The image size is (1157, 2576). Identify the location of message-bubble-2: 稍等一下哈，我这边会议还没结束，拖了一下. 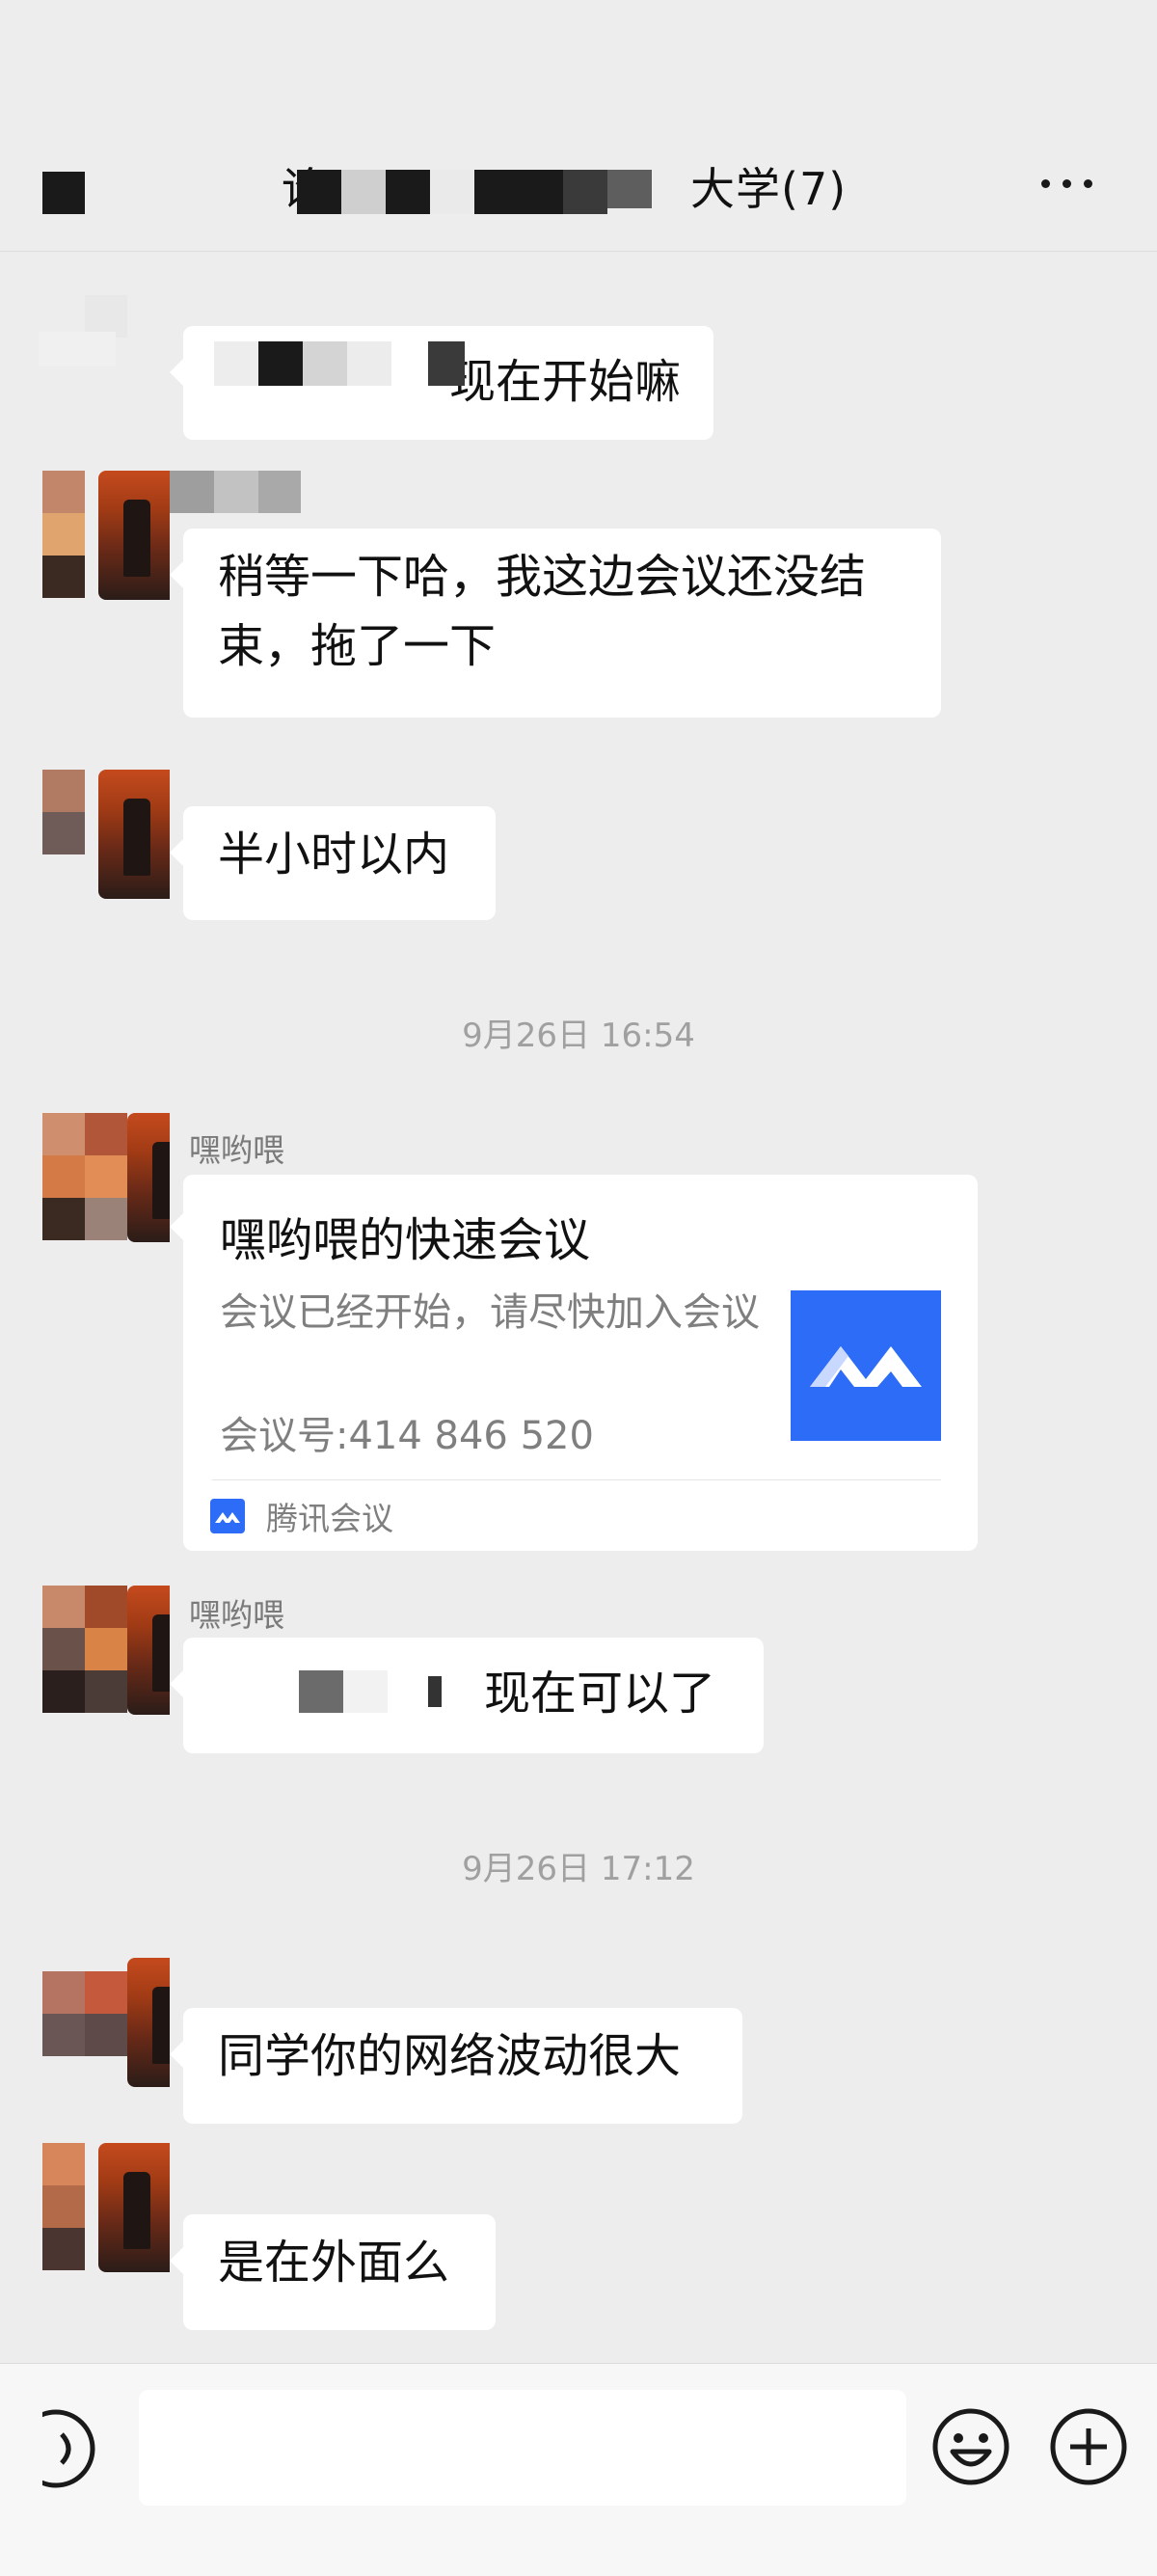
(555, 623).